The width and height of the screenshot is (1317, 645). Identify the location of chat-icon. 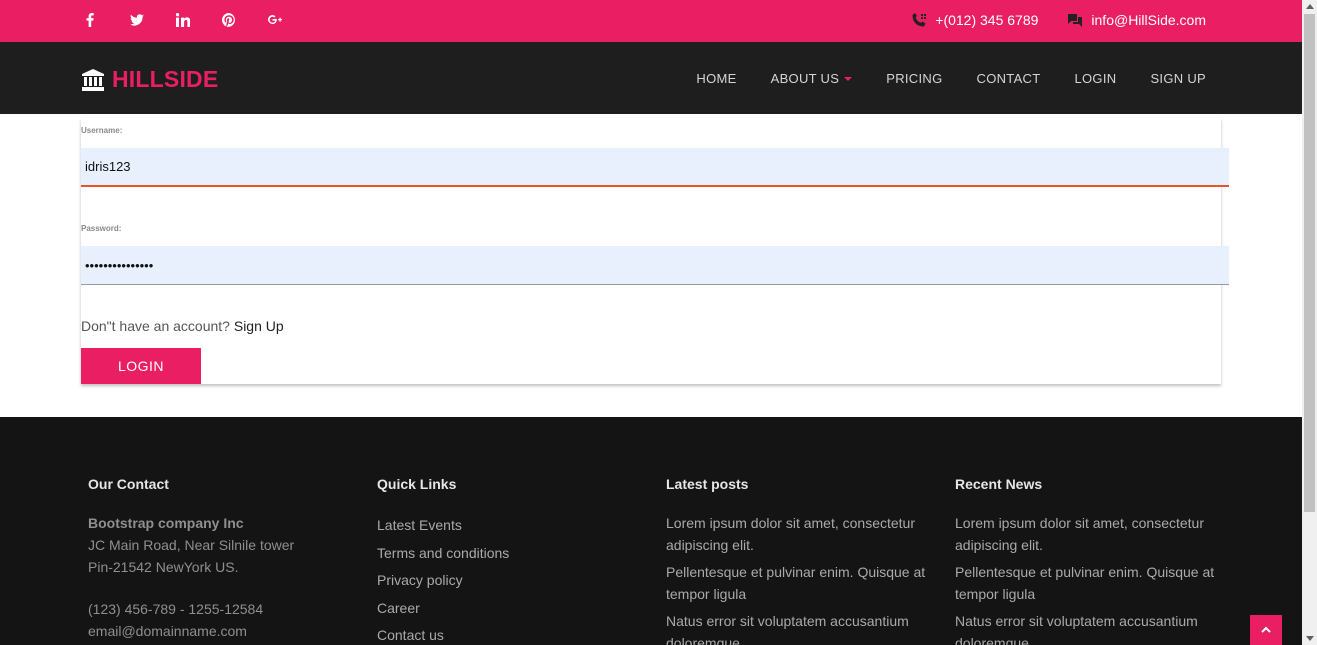
(1075, 20).